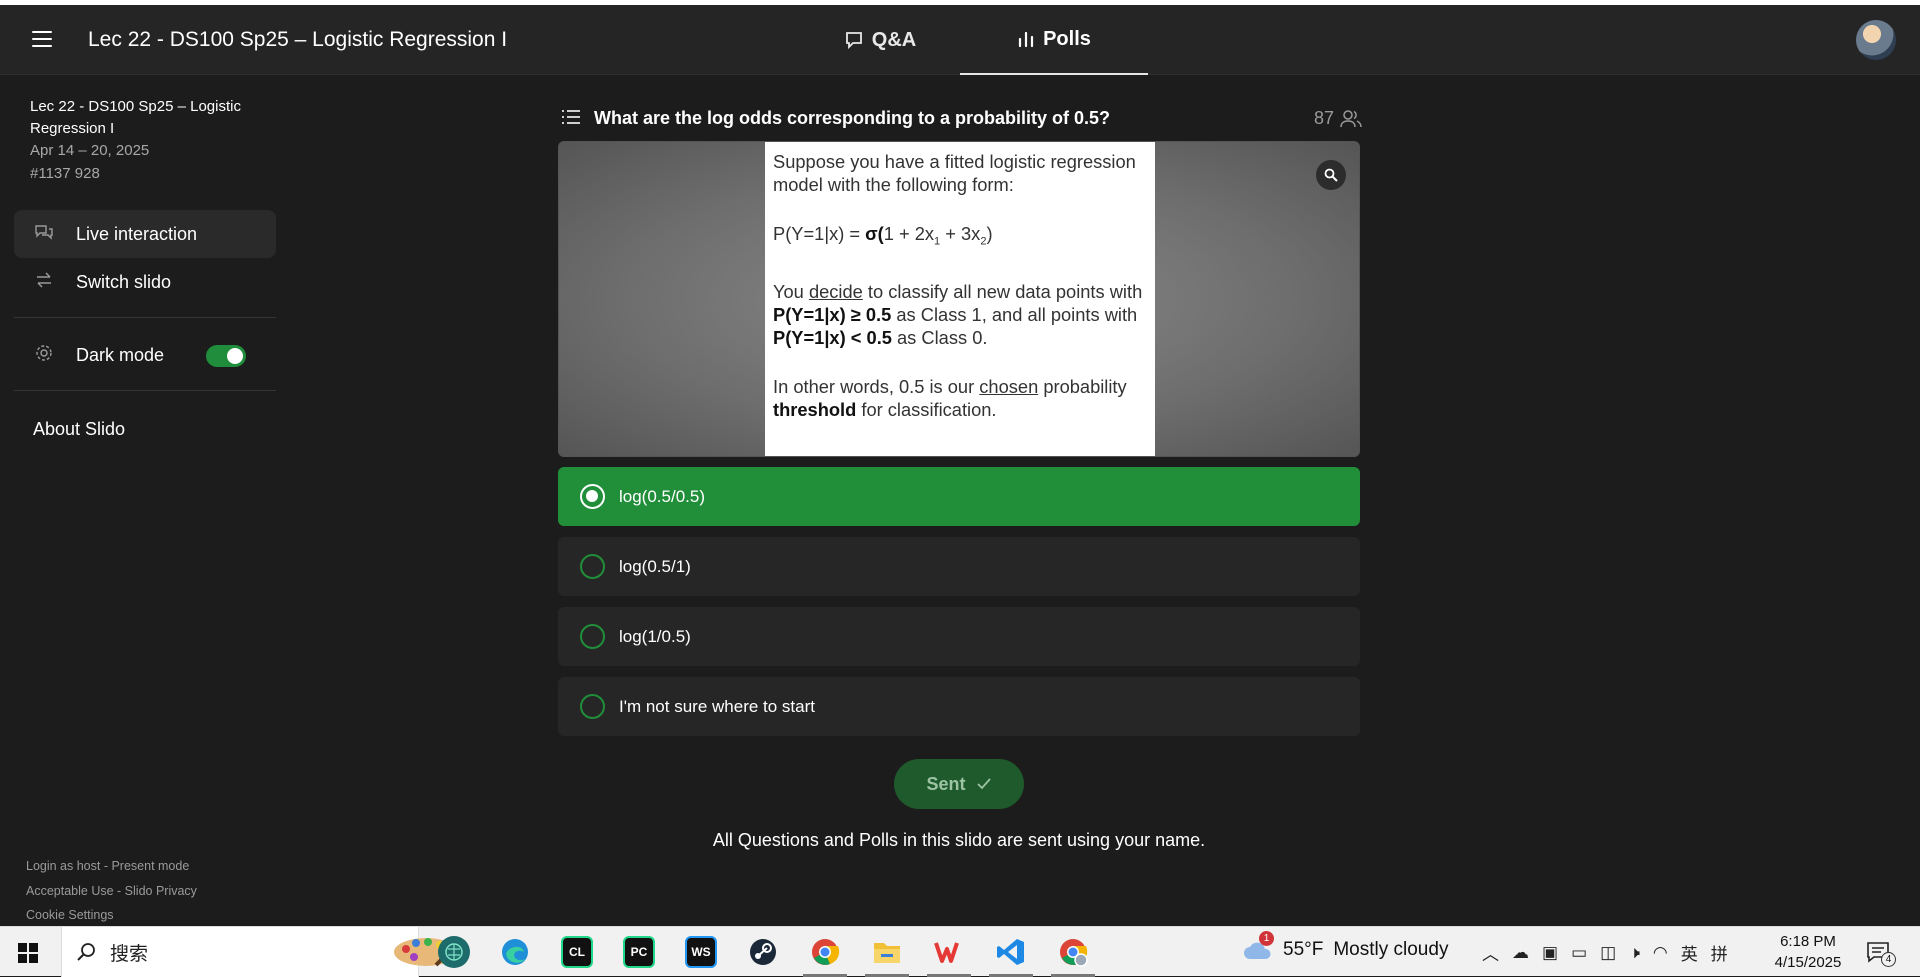 The width and height of the screenshot is (1920, 977). I want to click on meeting-icon: ◫, so click(1608, 953).